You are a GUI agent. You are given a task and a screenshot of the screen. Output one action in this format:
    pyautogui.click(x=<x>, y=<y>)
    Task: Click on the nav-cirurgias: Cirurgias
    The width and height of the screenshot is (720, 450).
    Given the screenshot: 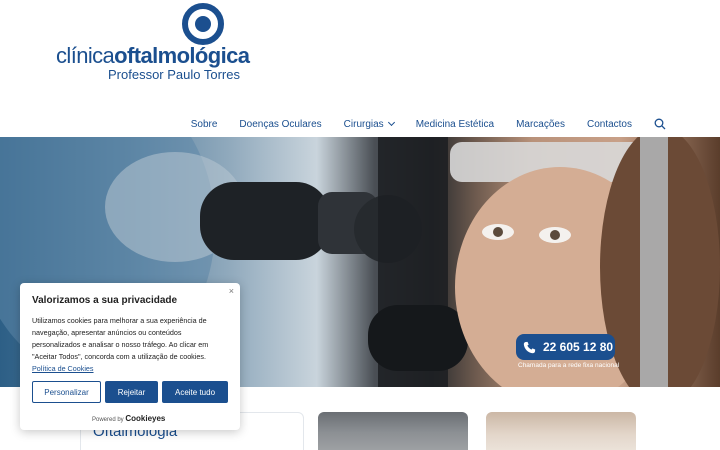 What is the action you would take?
    pyautogui.click(x=369, y=124)
    